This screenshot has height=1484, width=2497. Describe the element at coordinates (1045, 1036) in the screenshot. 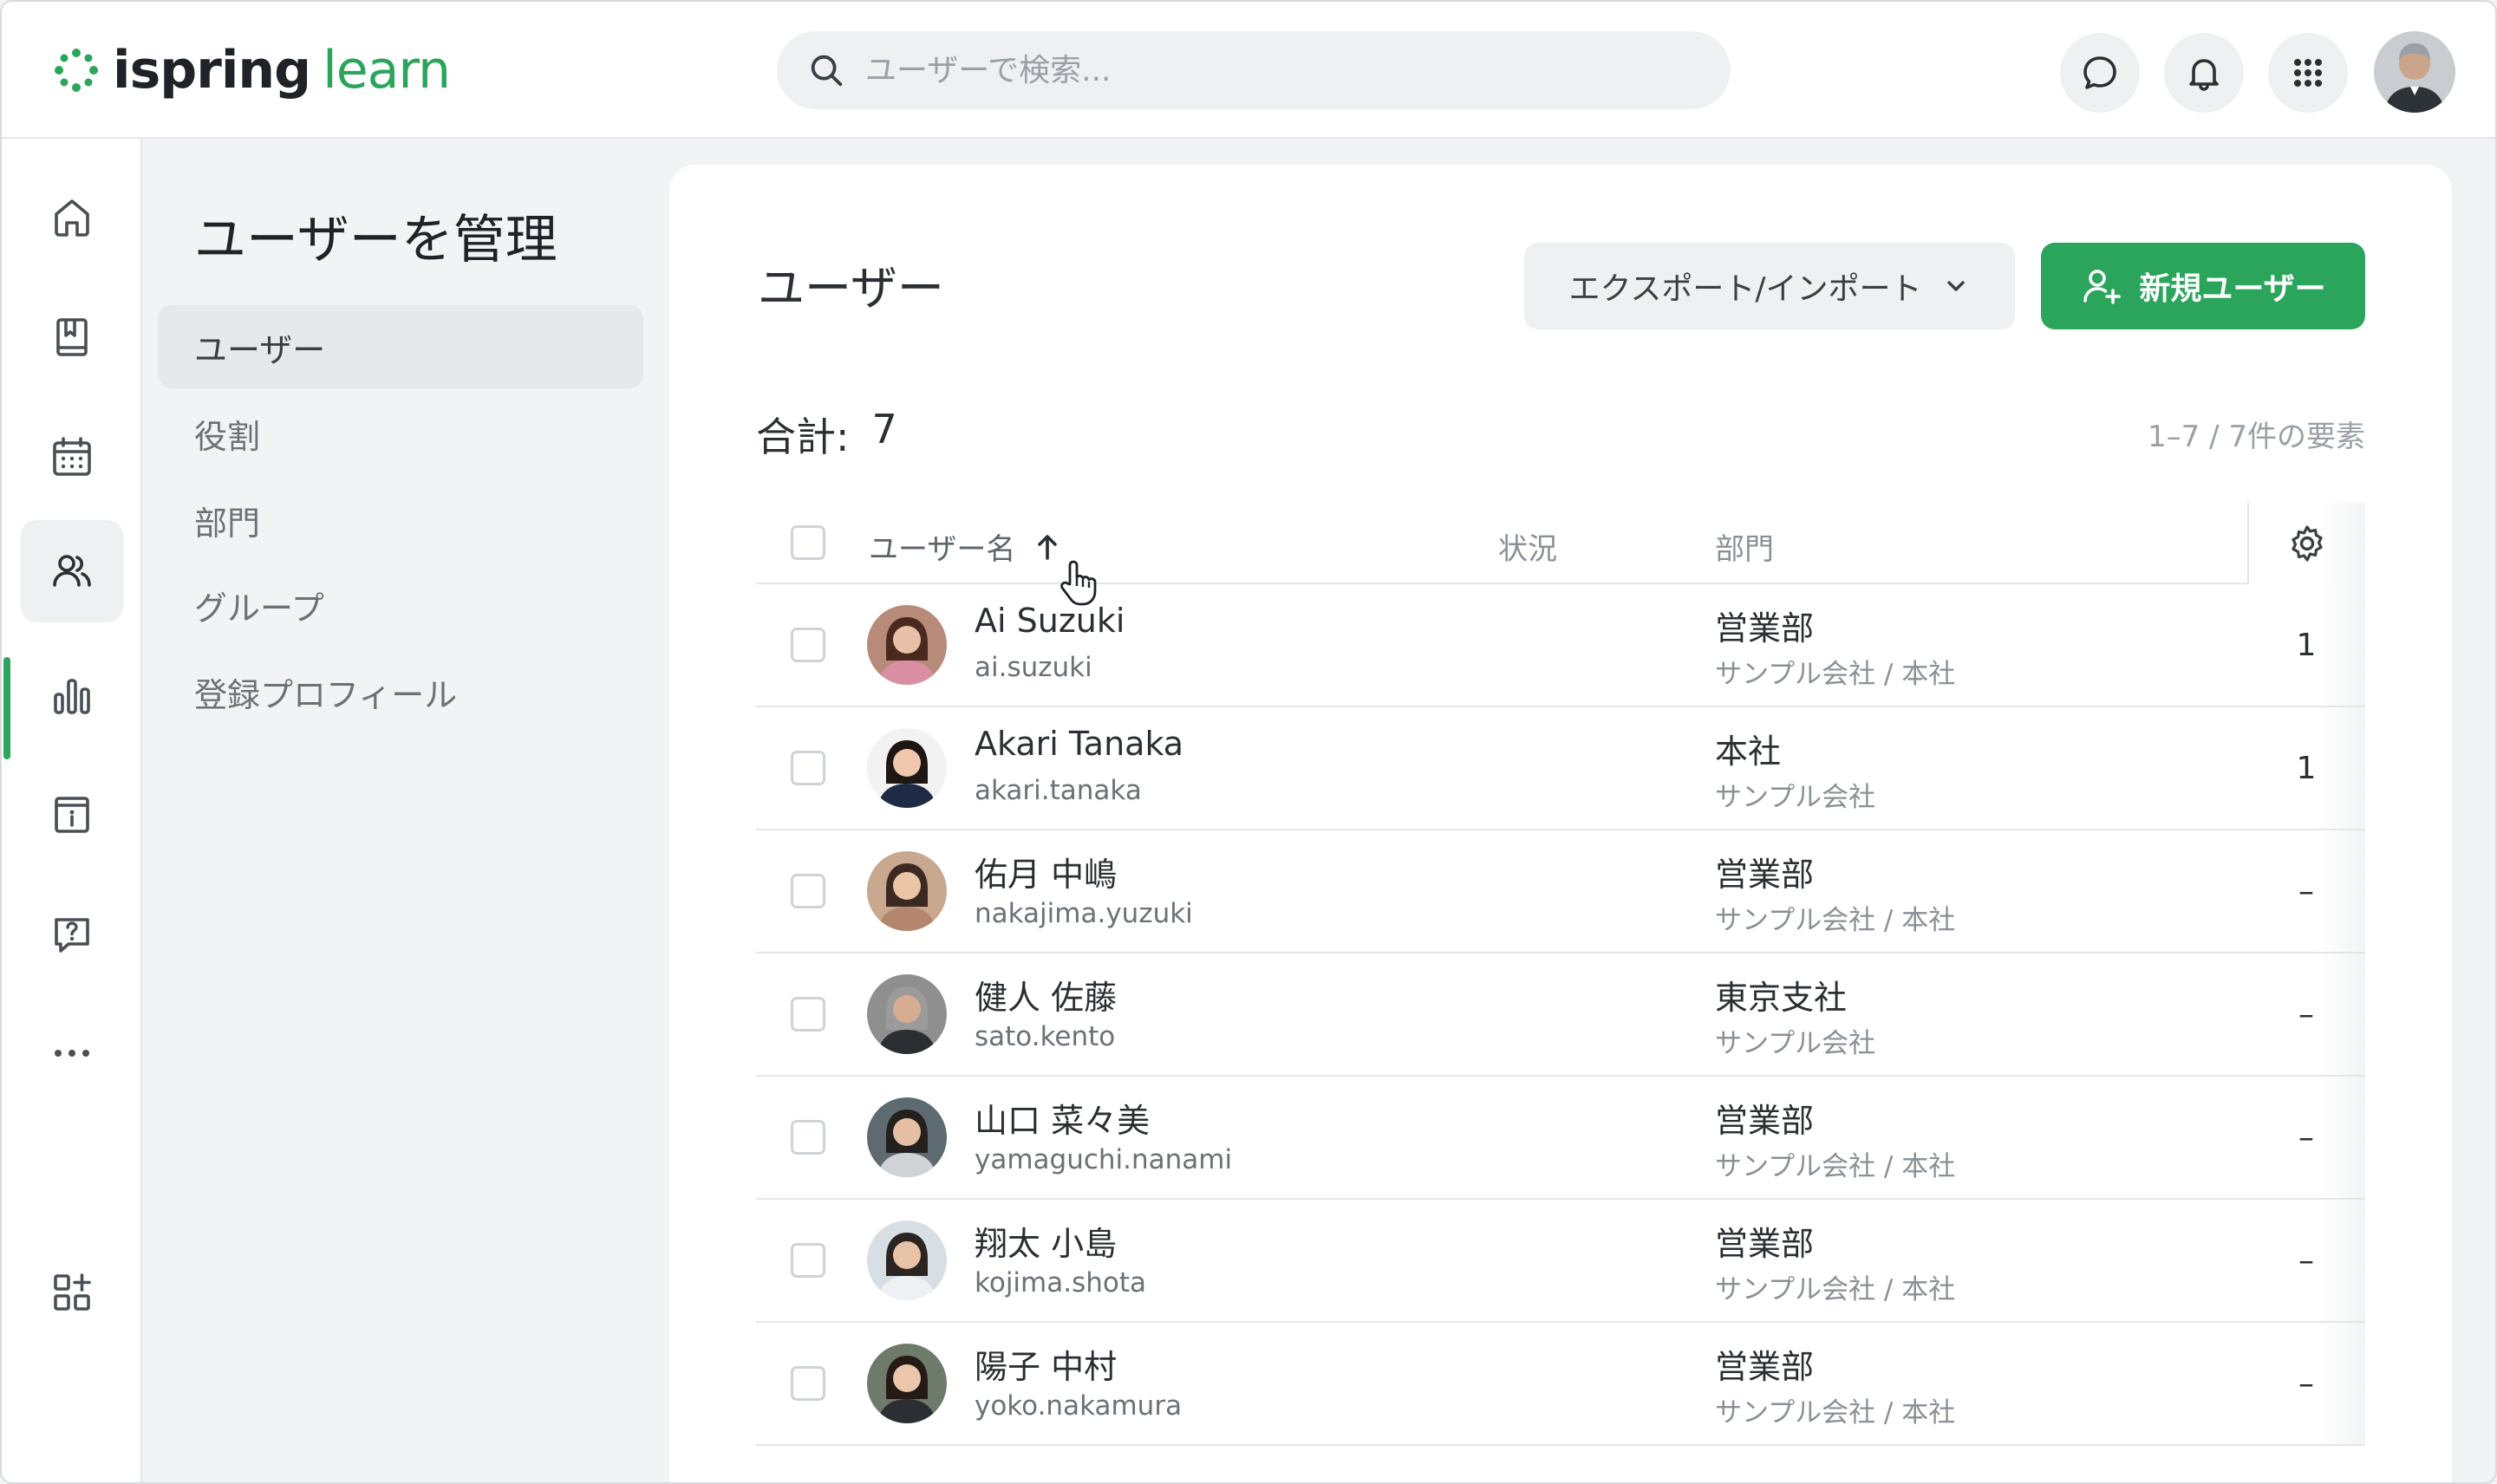

I see `user-login: sato.kento` at that location.